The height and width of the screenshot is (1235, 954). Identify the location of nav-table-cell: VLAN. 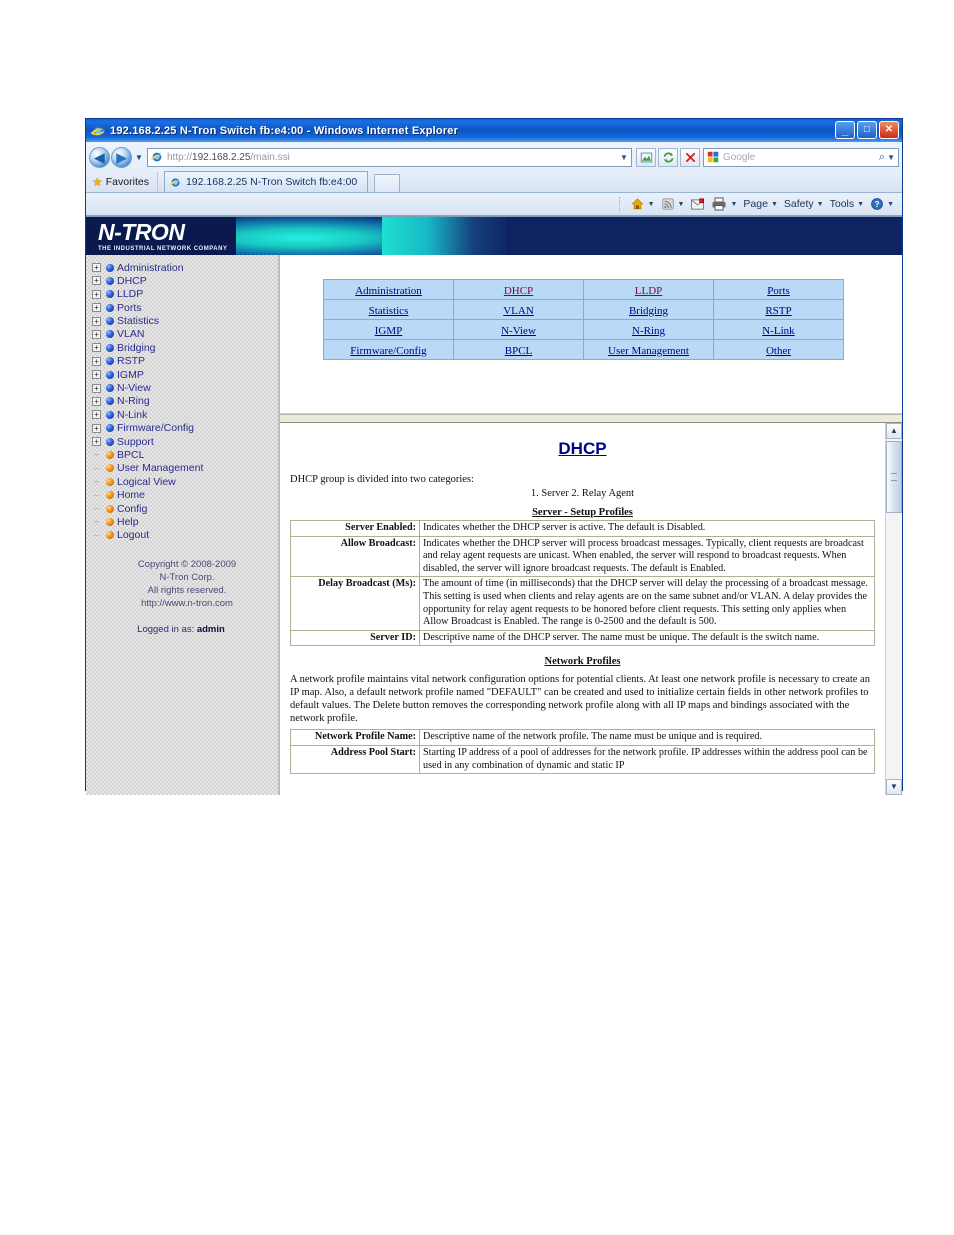
(518, 309).